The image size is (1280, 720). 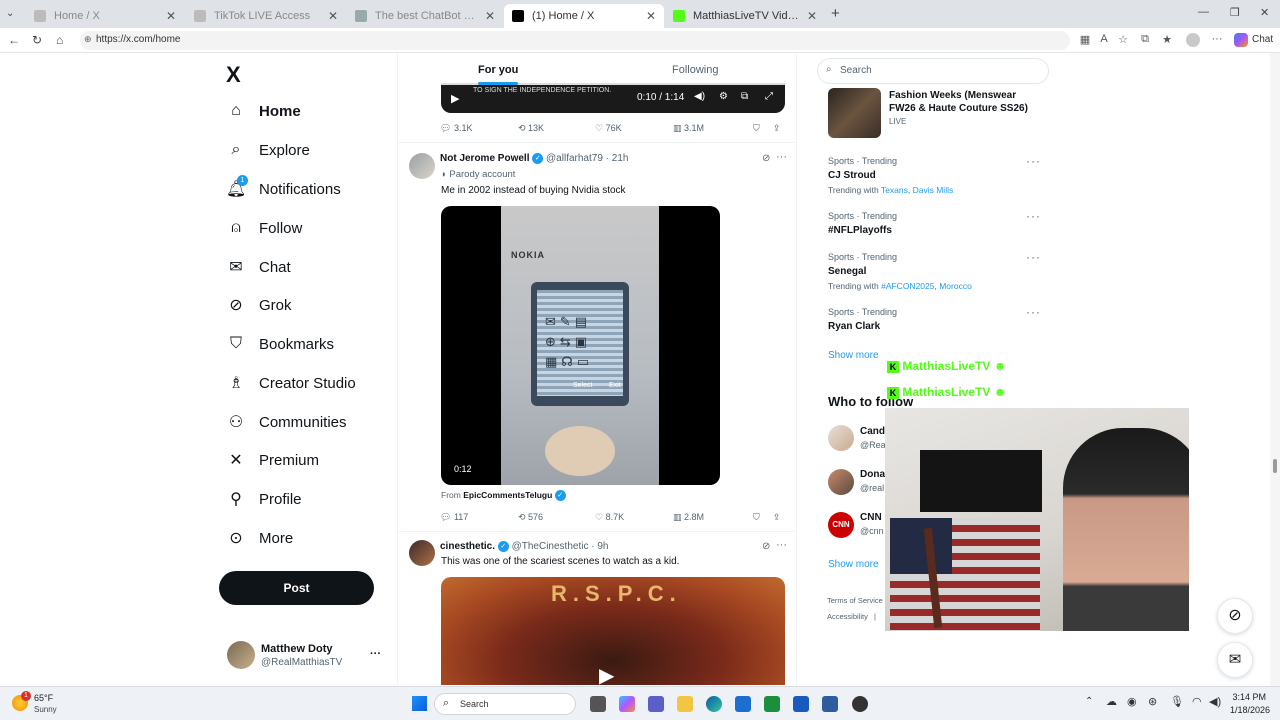 What do you see at coordinates (263, 111) in the screenshot?
I see `nav-home: ⌂ Home` at bounding box center [263, 111].